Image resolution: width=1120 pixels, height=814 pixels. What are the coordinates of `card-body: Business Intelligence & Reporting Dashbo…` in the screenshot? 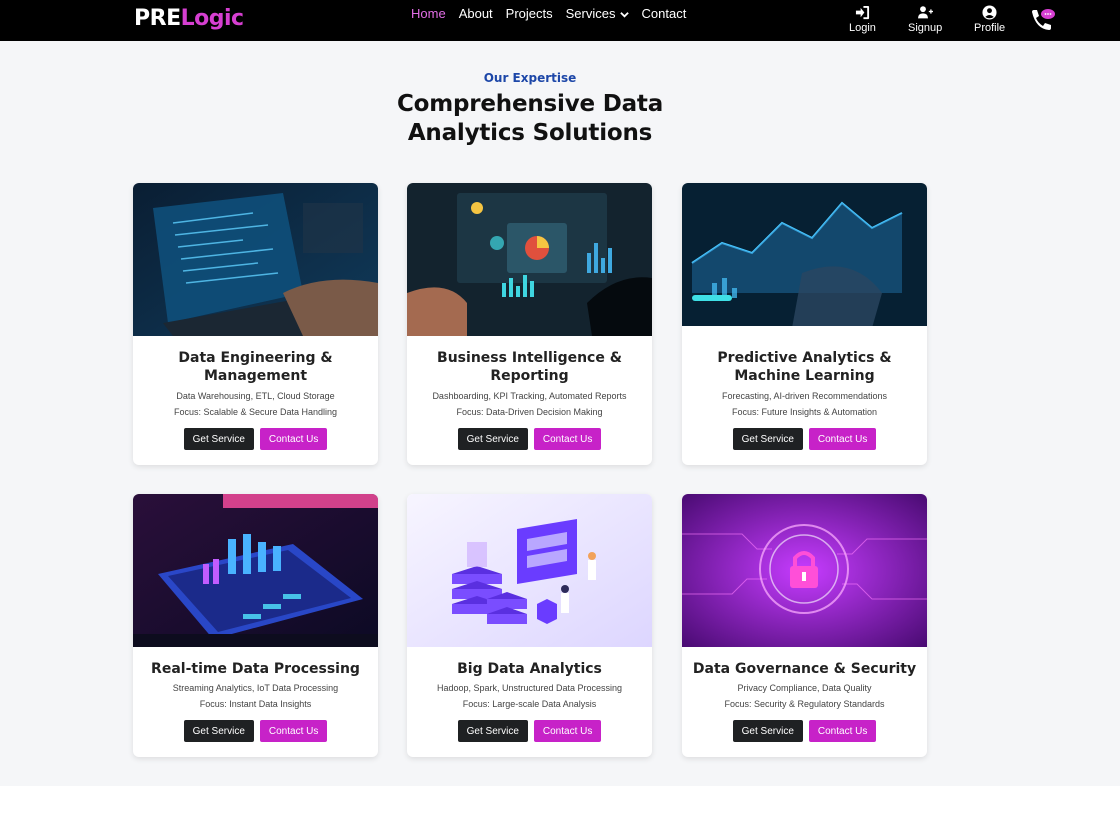 It's located at (529, 399).